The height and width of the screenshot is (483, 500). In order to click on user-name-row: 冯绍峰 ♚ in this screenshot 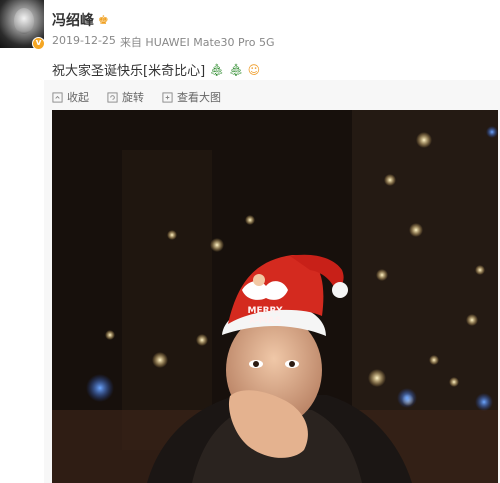, I will do `click(80, 20)`.